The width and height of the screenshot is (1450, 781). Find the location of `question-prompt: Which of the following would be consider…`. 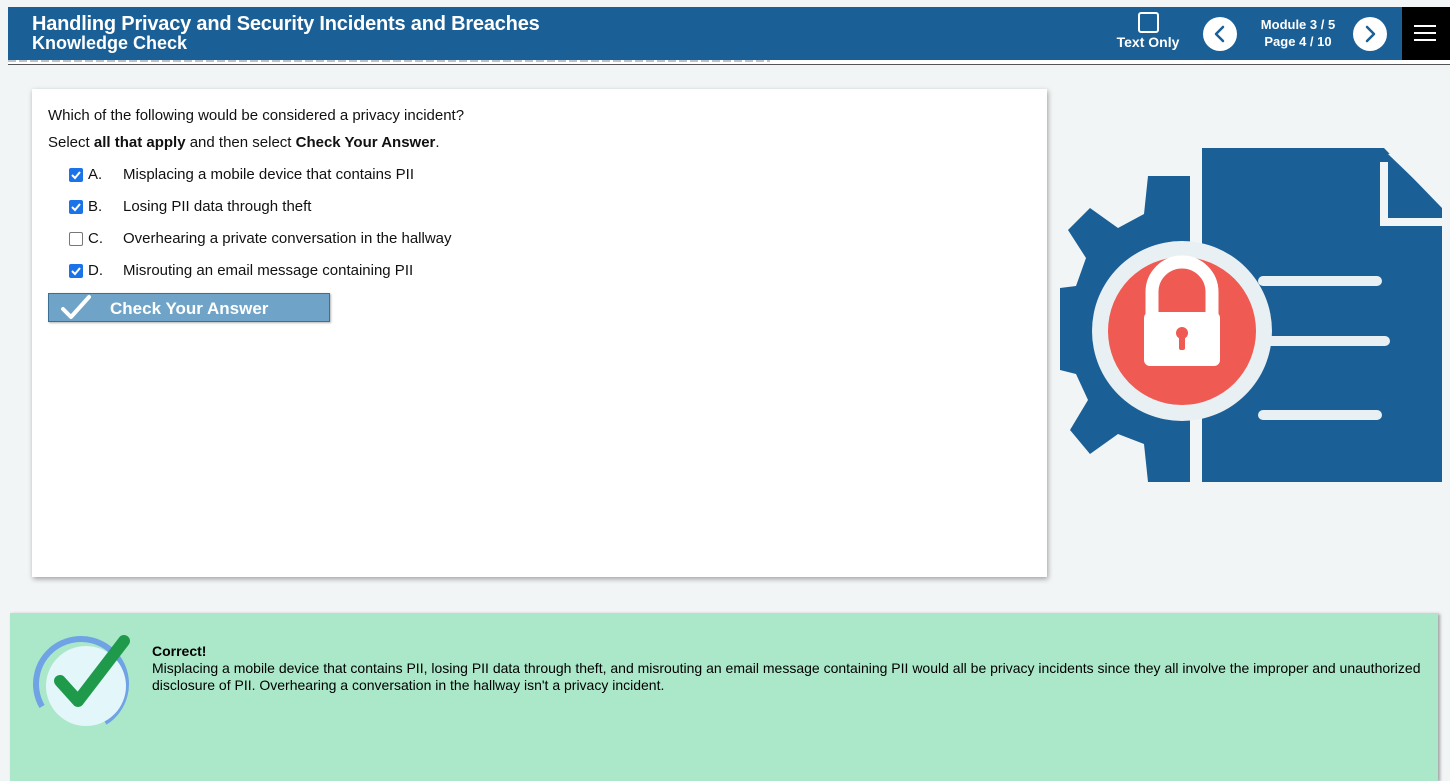

question-prompt: Which of the following would be consider… is located at coordinates (256, 115).